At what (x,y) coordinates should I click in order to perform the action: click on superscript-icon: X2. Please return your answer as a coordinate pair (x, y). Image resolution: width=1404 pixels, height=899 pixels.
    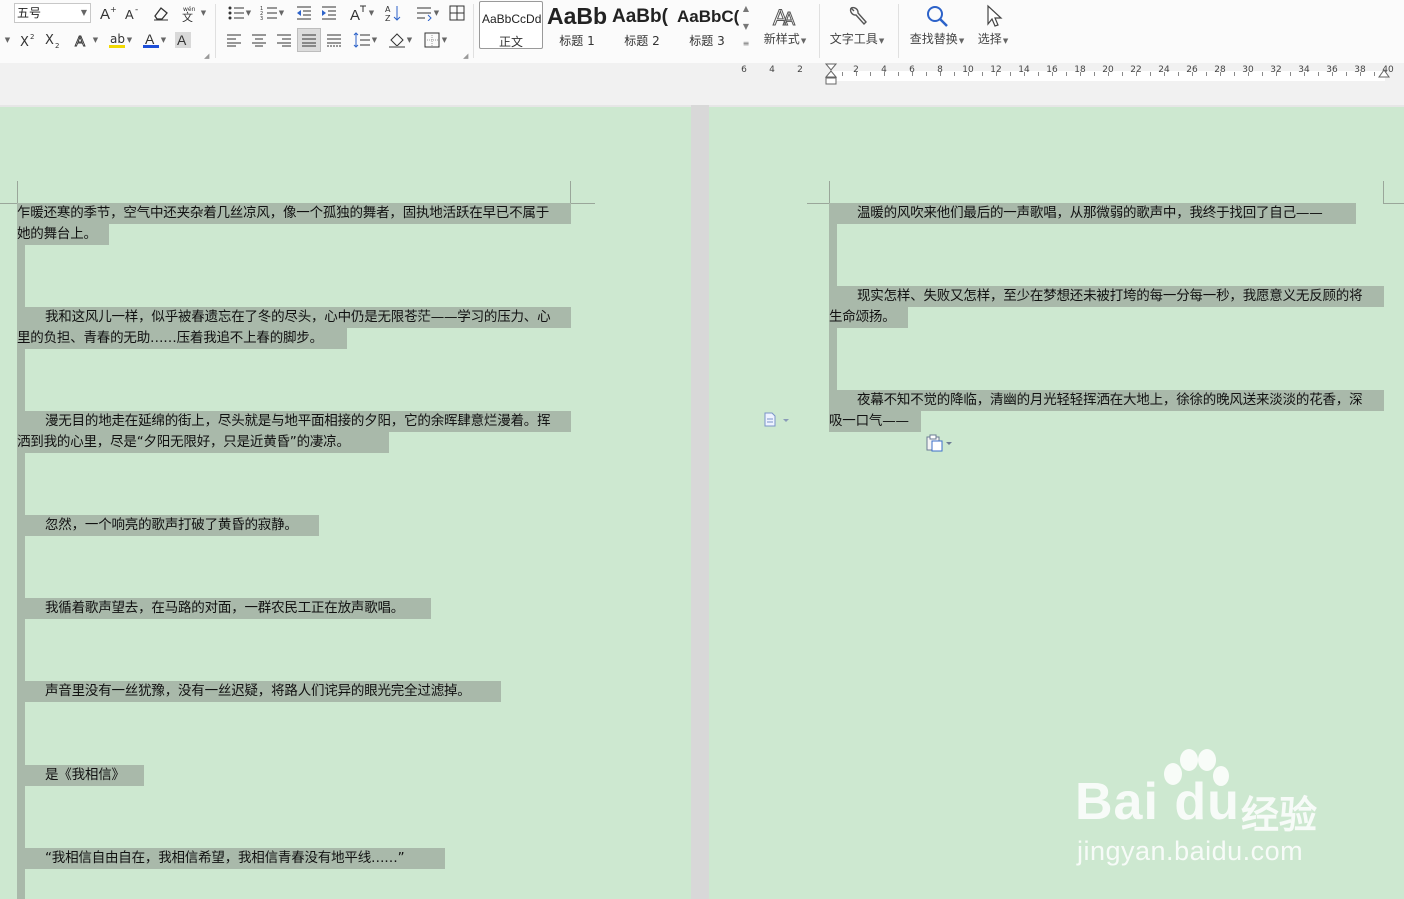
    Looking at the image, I should click on (27, 40).